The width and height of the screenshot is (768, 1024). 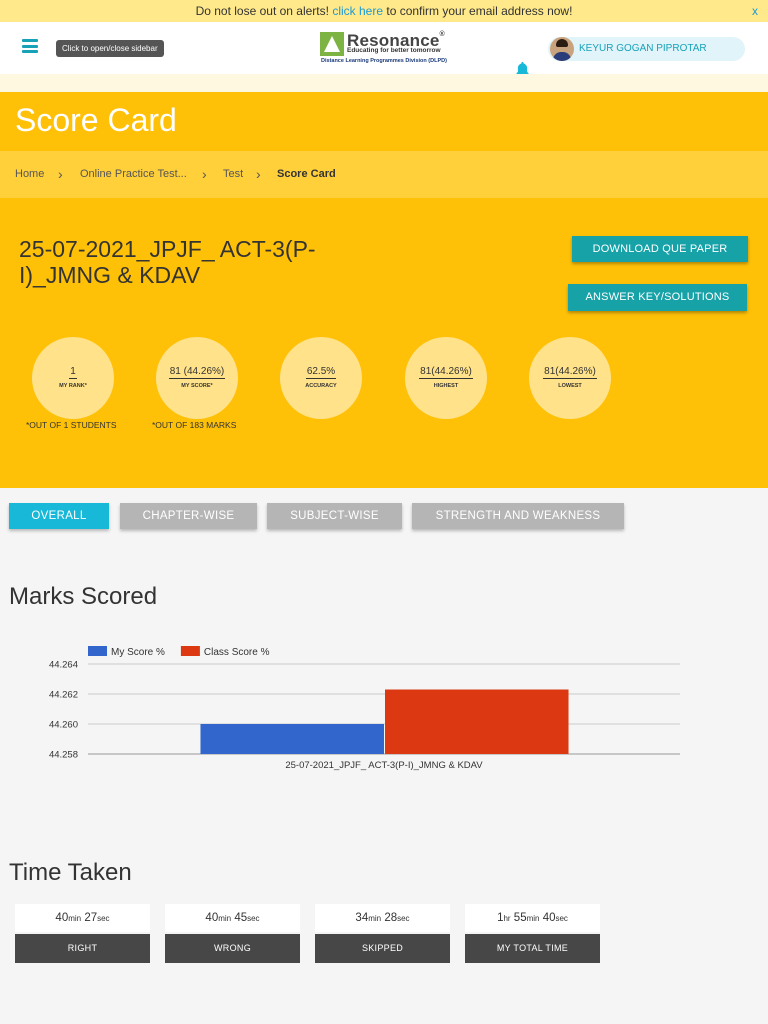 What do you see at coordinates (660, 249) in the screenshot?
I see `download-question-paper-button: DOWNLOAD QUE PAPER` at bounding box center [660, 249].